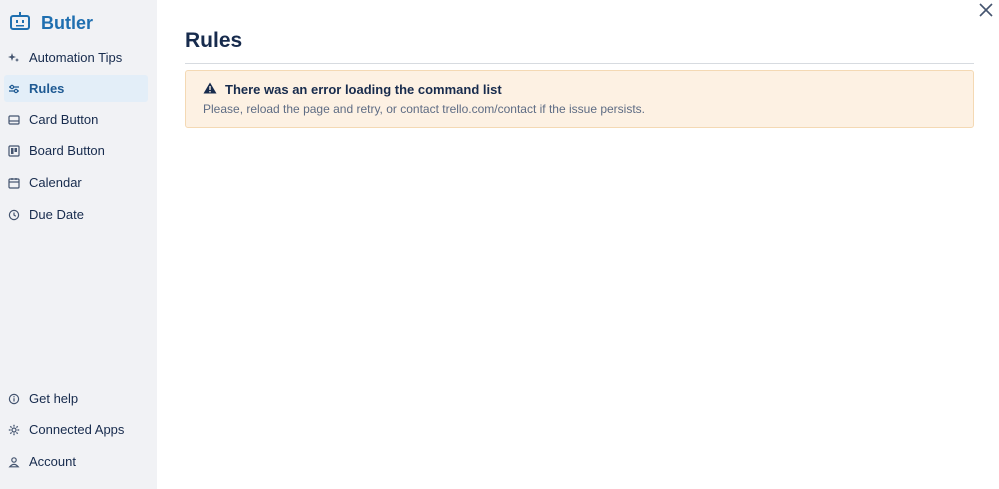 The width and height of the screenshot is (999, 489). I want to click on sidebar-item-label: Automation Tips, so click(76, 57).